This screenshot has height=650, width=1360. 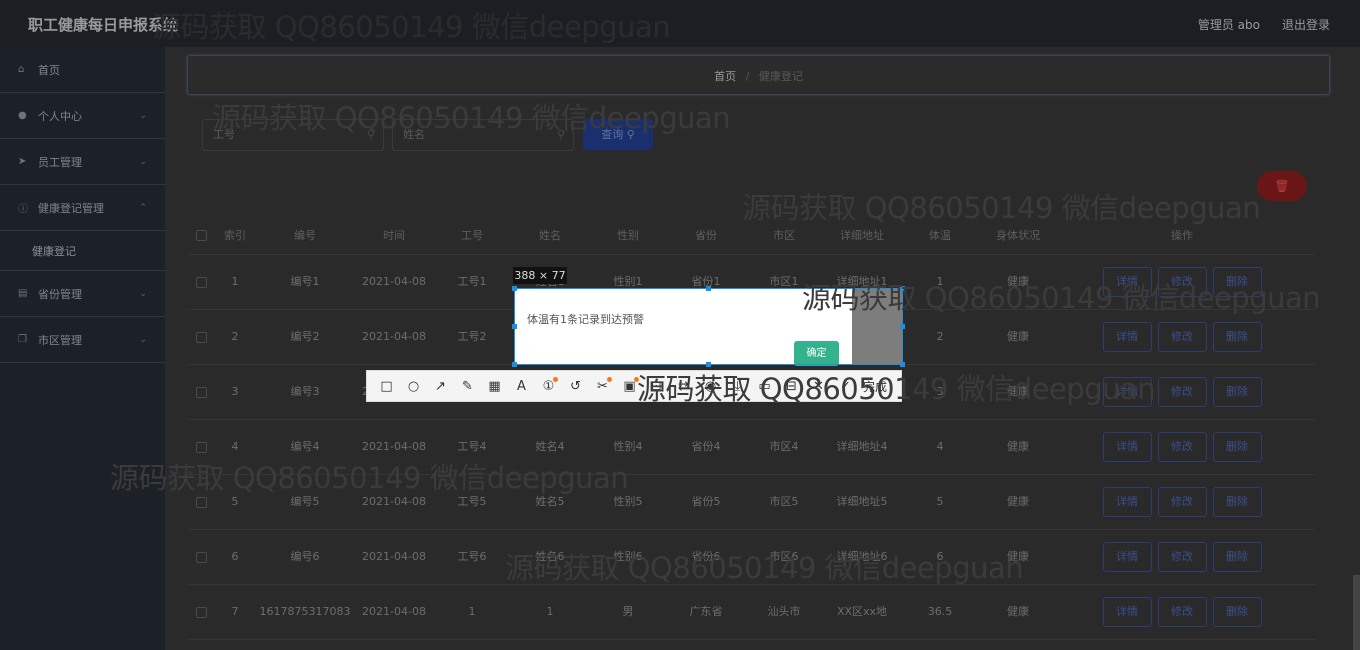 What do you see at coordinates (784, 501) in the screenshot?
I see `table-cell: 市区5` at bounding box center [784, 501].